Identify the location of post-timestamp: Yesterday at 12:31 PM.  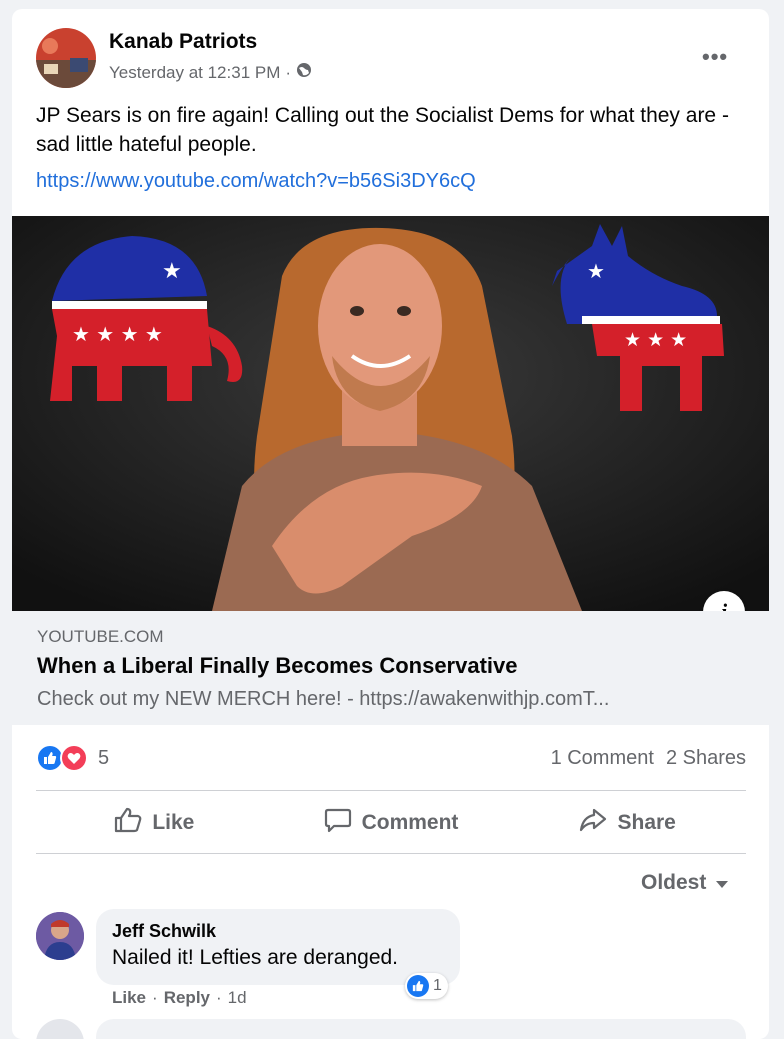
(194, 73).